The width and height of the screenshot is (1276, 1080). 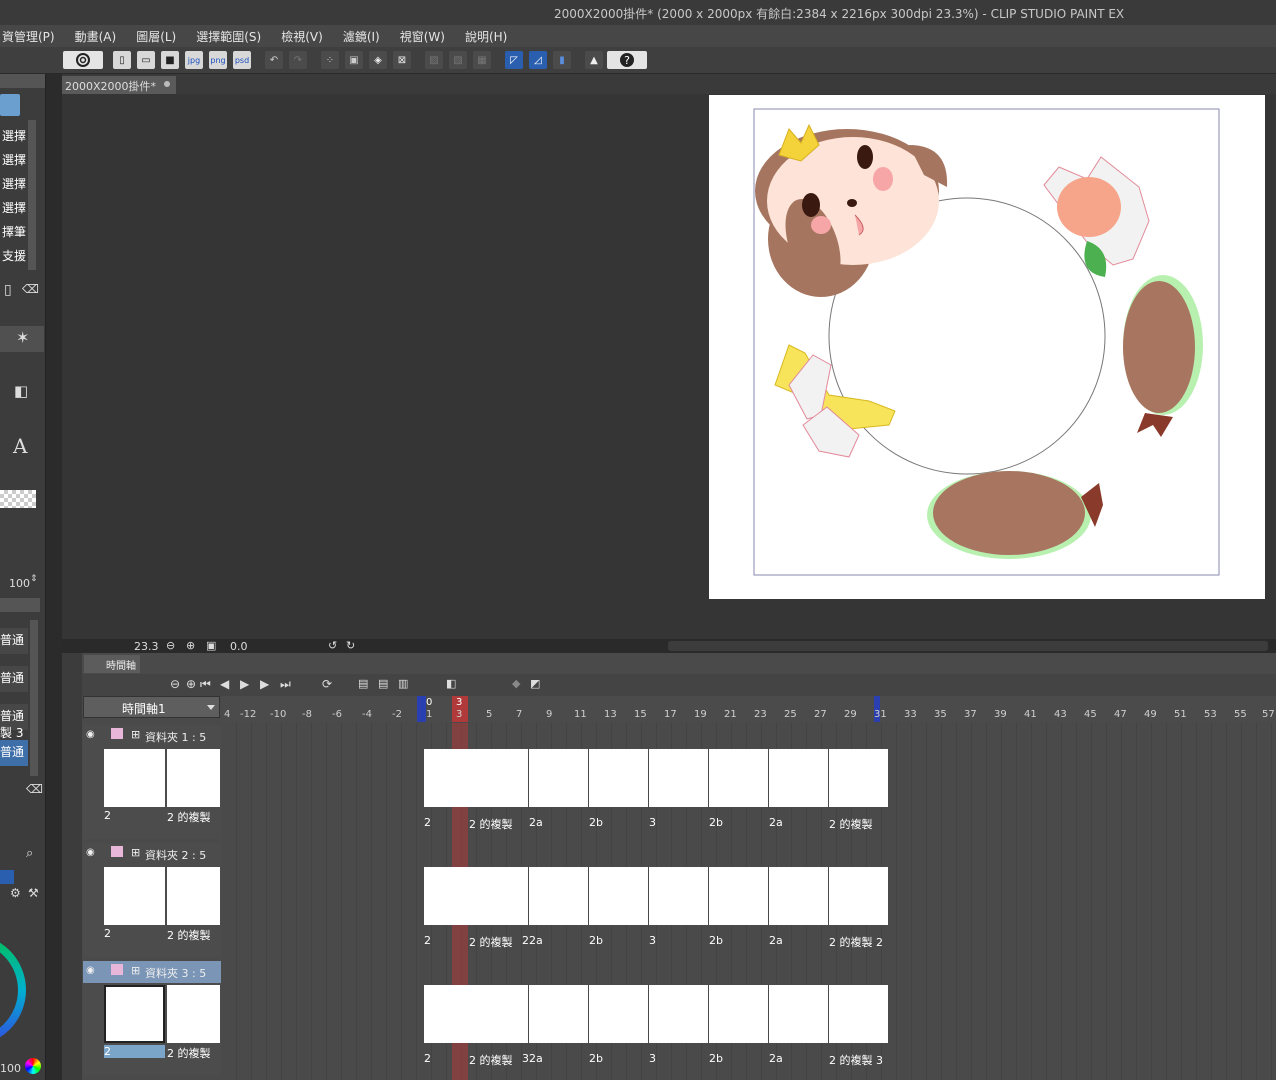 I want to click on fill-2-icon: ▧, so click(x=458, y=60).